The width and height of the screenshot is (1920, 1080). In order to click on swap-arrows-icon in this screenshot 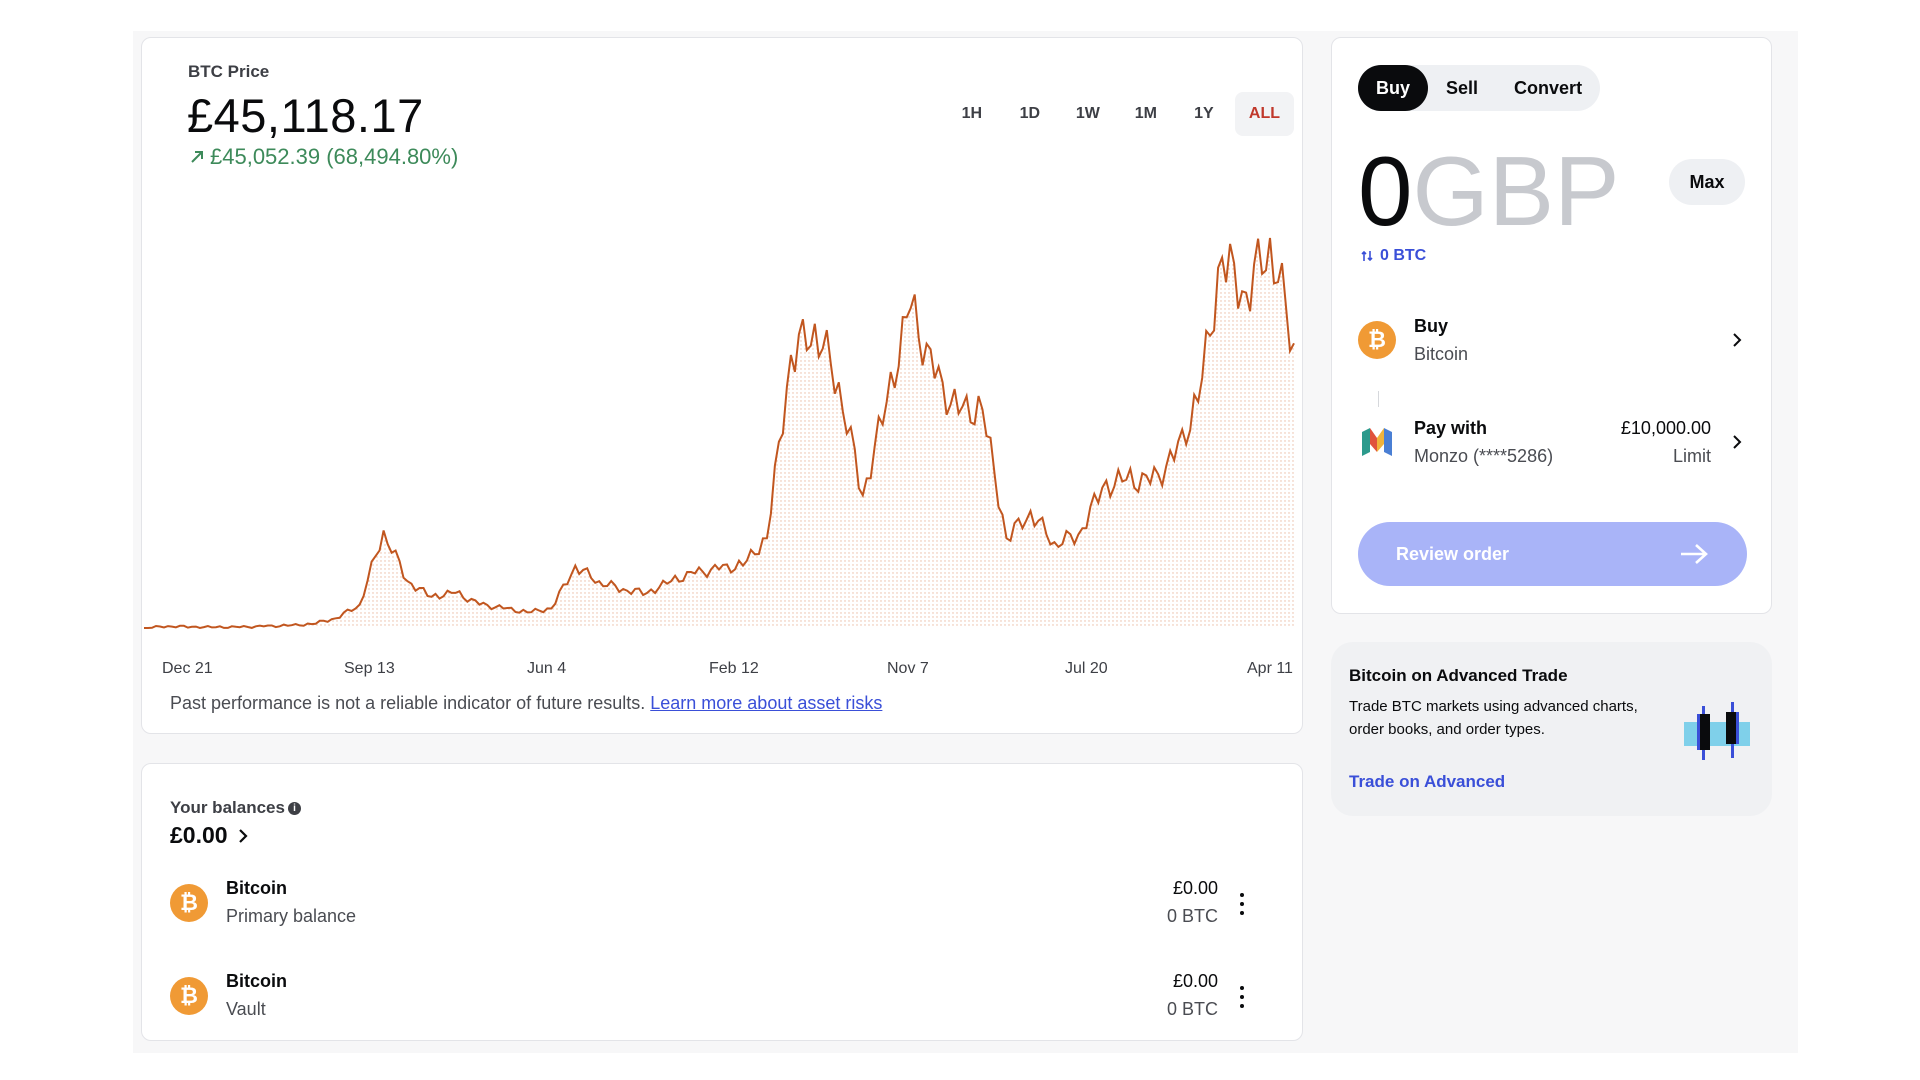, I will do `click(1367, 256)`.